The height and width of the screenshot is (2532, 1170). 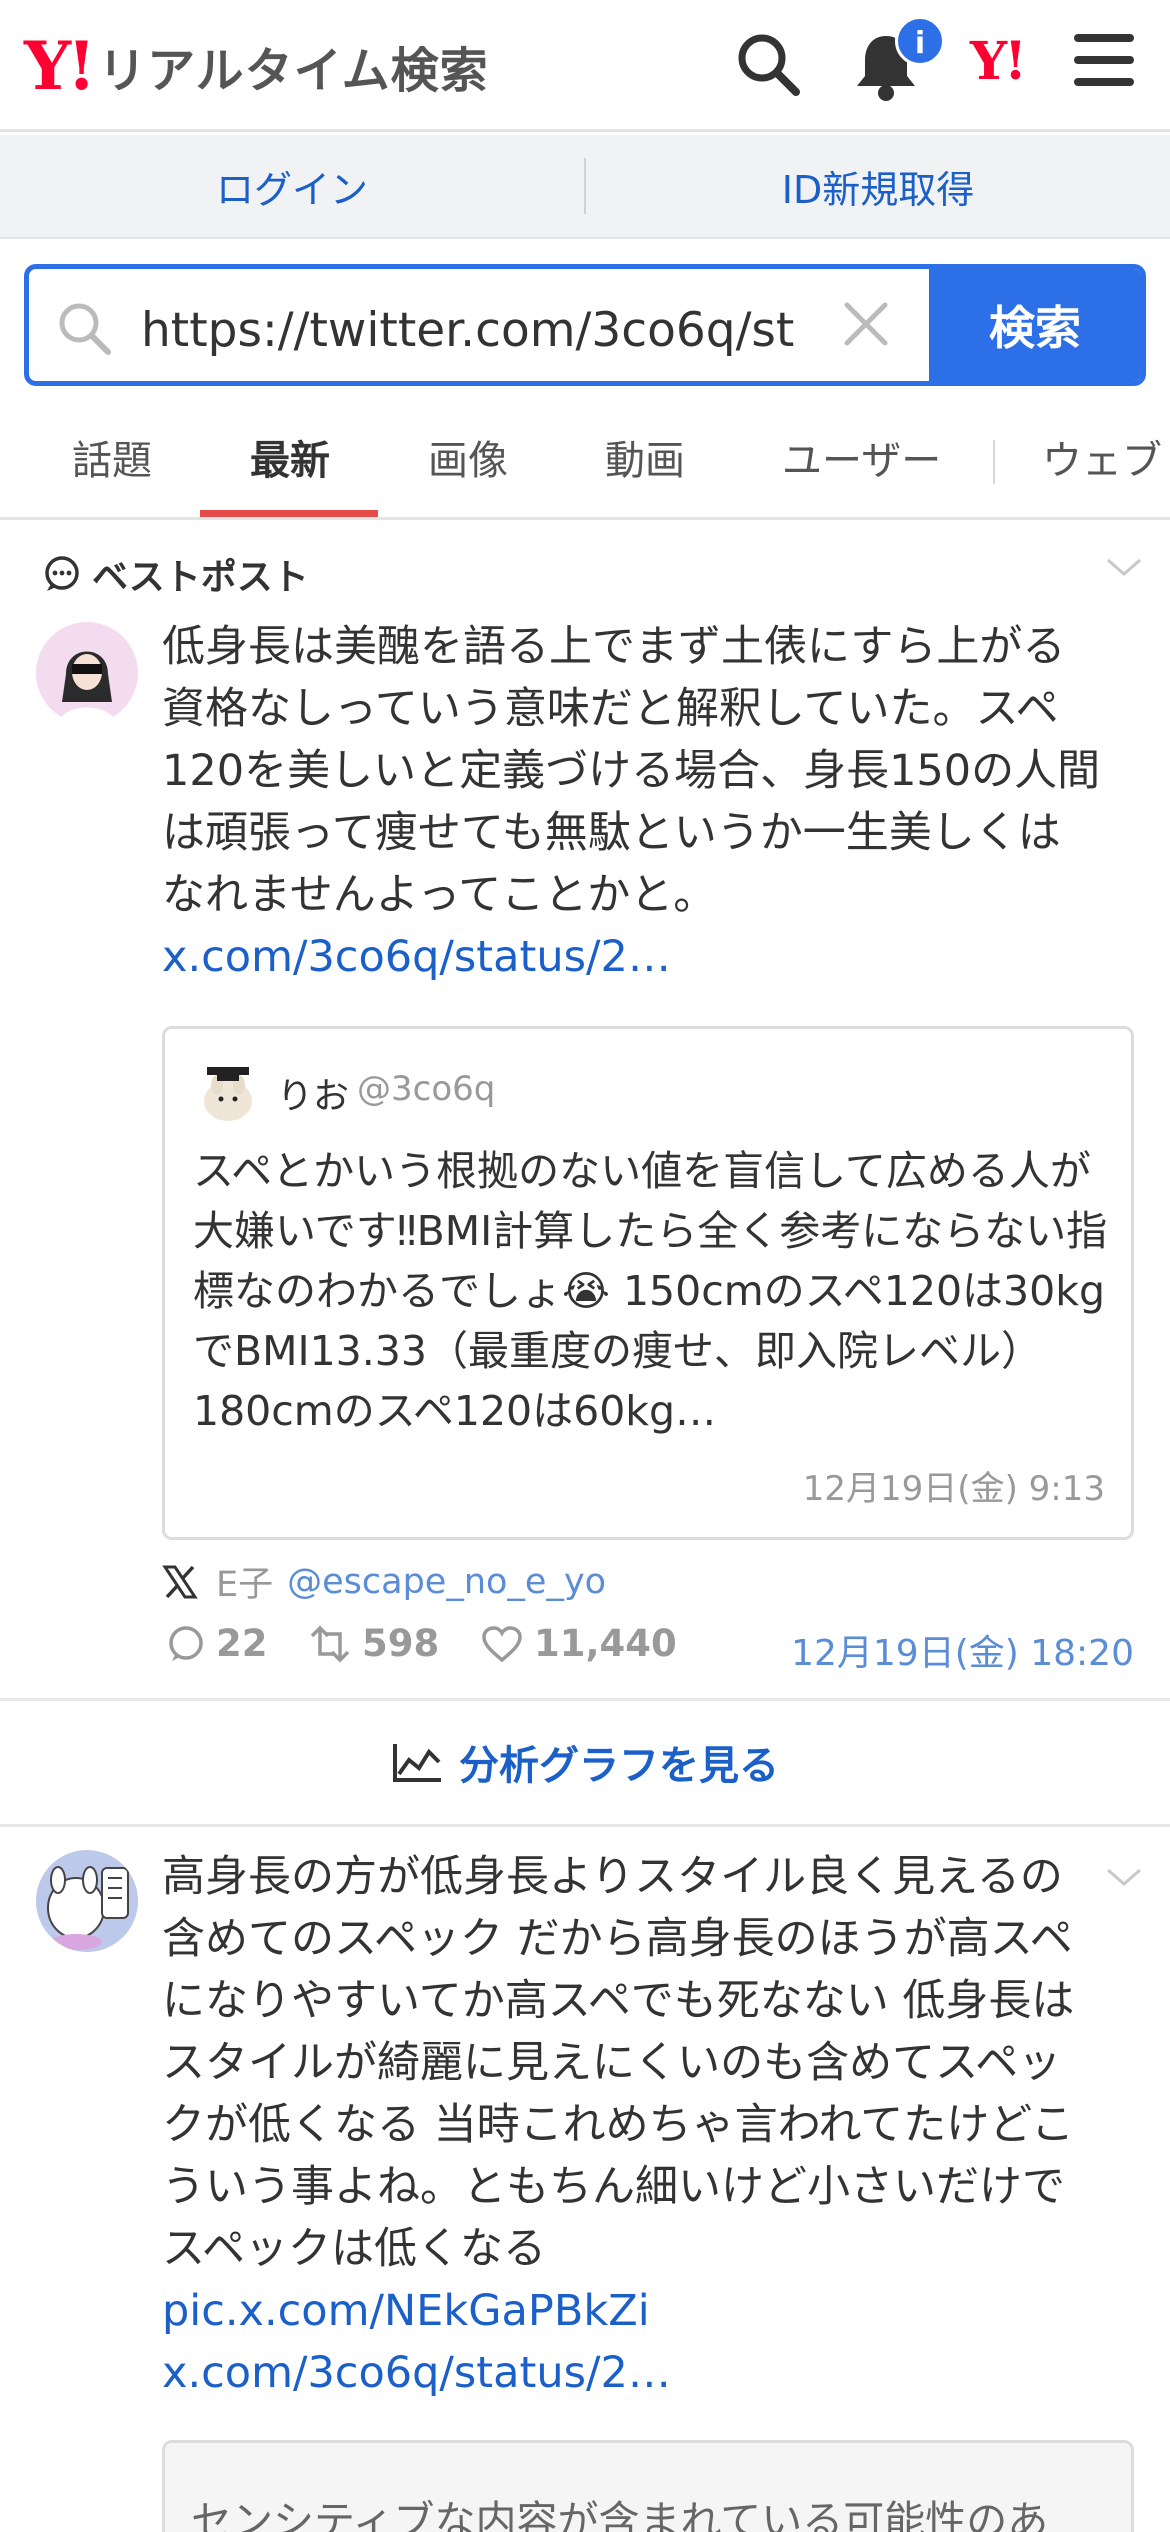 What do you see at coordinates (293, 71) in the screenshot?
I see `logo-text: リアルタイム検索` at bounding box center [293, 71].